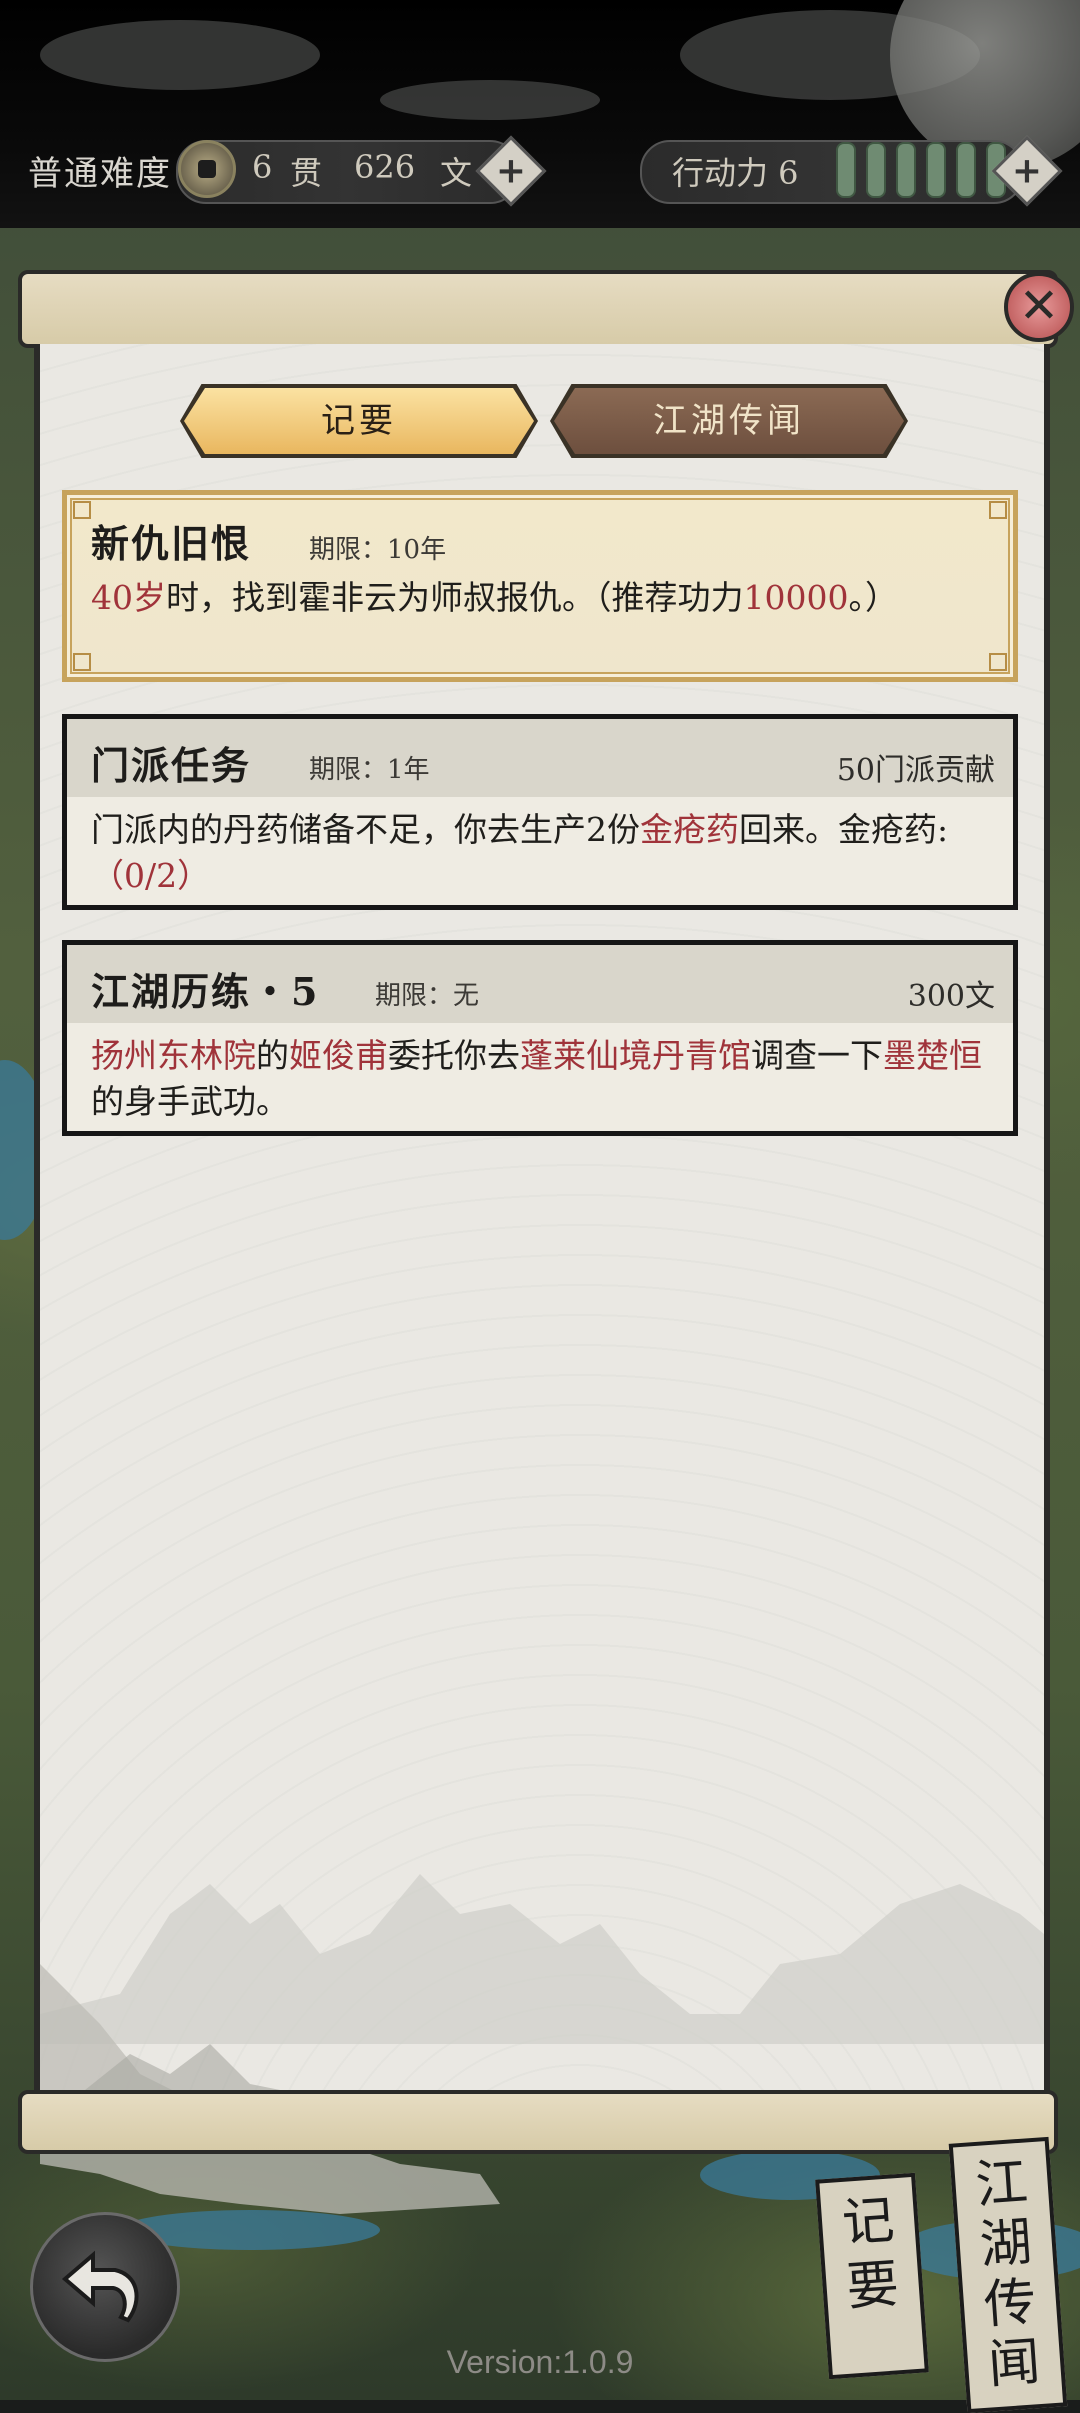  I want to click on quest-card-main: 新仇旧恨 期限：10年 40岁时，找到霍非云为师叔报仇。（推荐功力10000。）, so click(540, 586).